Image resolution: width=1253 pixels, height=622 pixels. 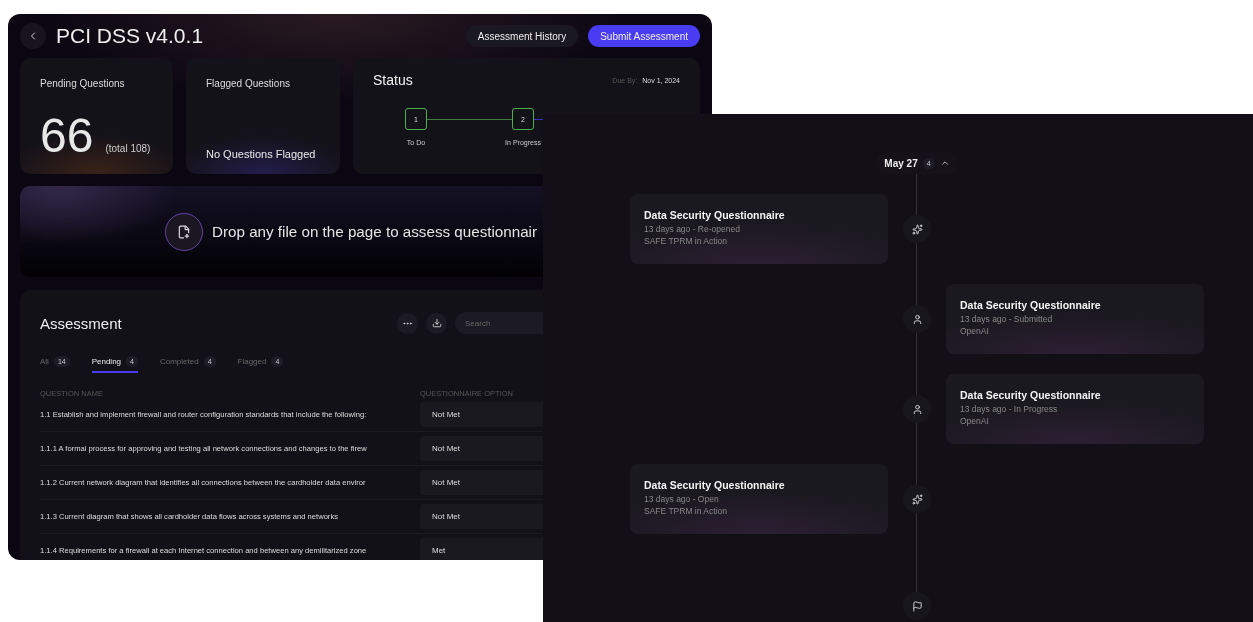 I want to click on stat-message: No Questions Flagged, so click(x=261, y=154).